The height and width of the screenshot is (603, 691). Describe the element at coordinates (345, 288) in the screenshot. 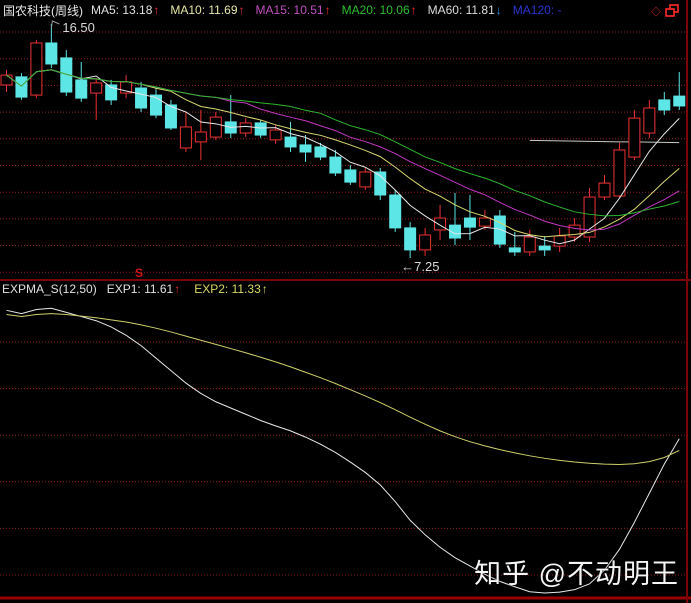

I see `expma-header: EXPMA_S(12,50) EXP1: 11.61↑ EXP2: 11.33↑` at that location.